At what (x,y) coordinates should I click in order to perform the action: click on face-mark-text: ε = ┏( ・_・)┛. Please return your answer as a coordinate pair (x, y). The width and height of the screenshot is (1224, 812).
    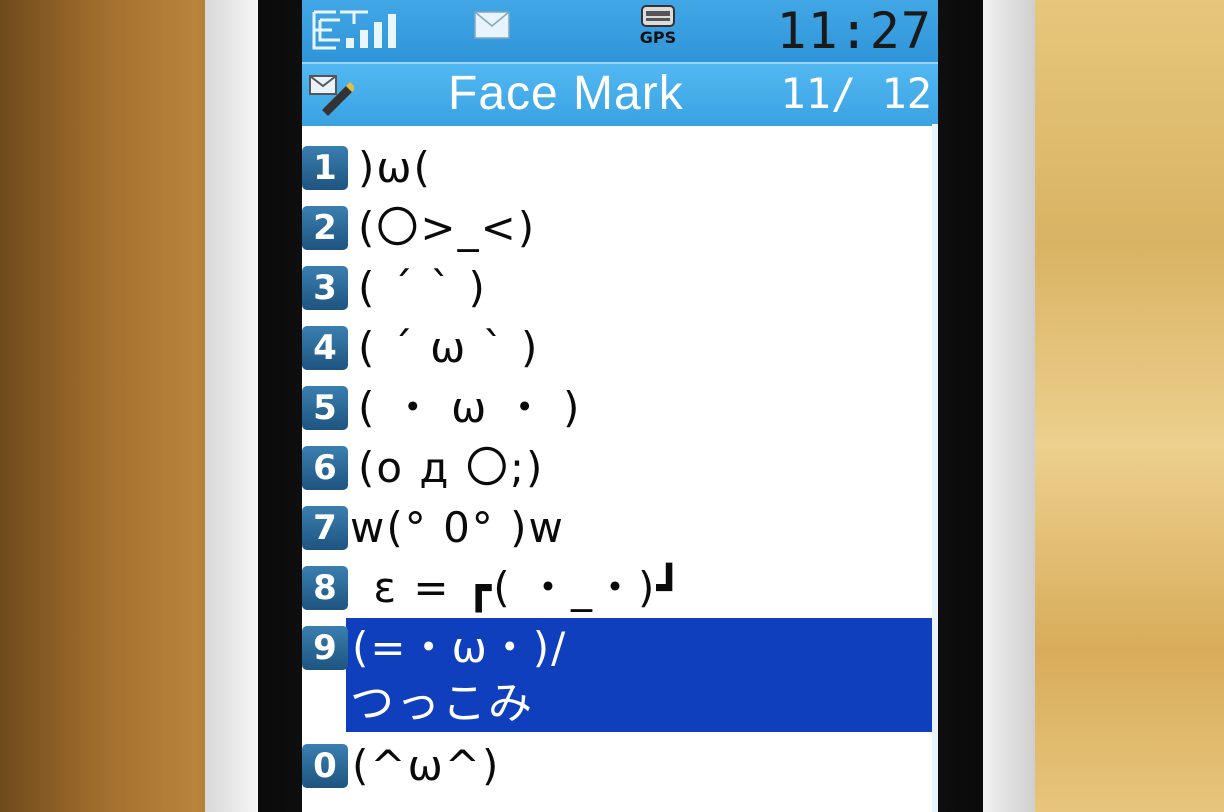
    Looking at the image, I should click on (521, 587).